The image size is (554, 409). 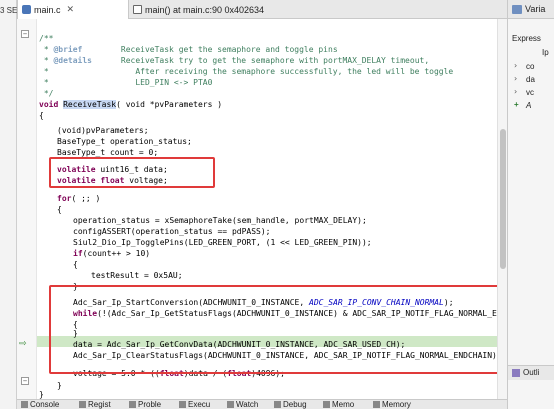 What do you see at coordinates (205, 9) in the screenshot?
I see `tab-debug-frame-label: main() at main.c:90 0x402634` at bounding box center [205, 9].